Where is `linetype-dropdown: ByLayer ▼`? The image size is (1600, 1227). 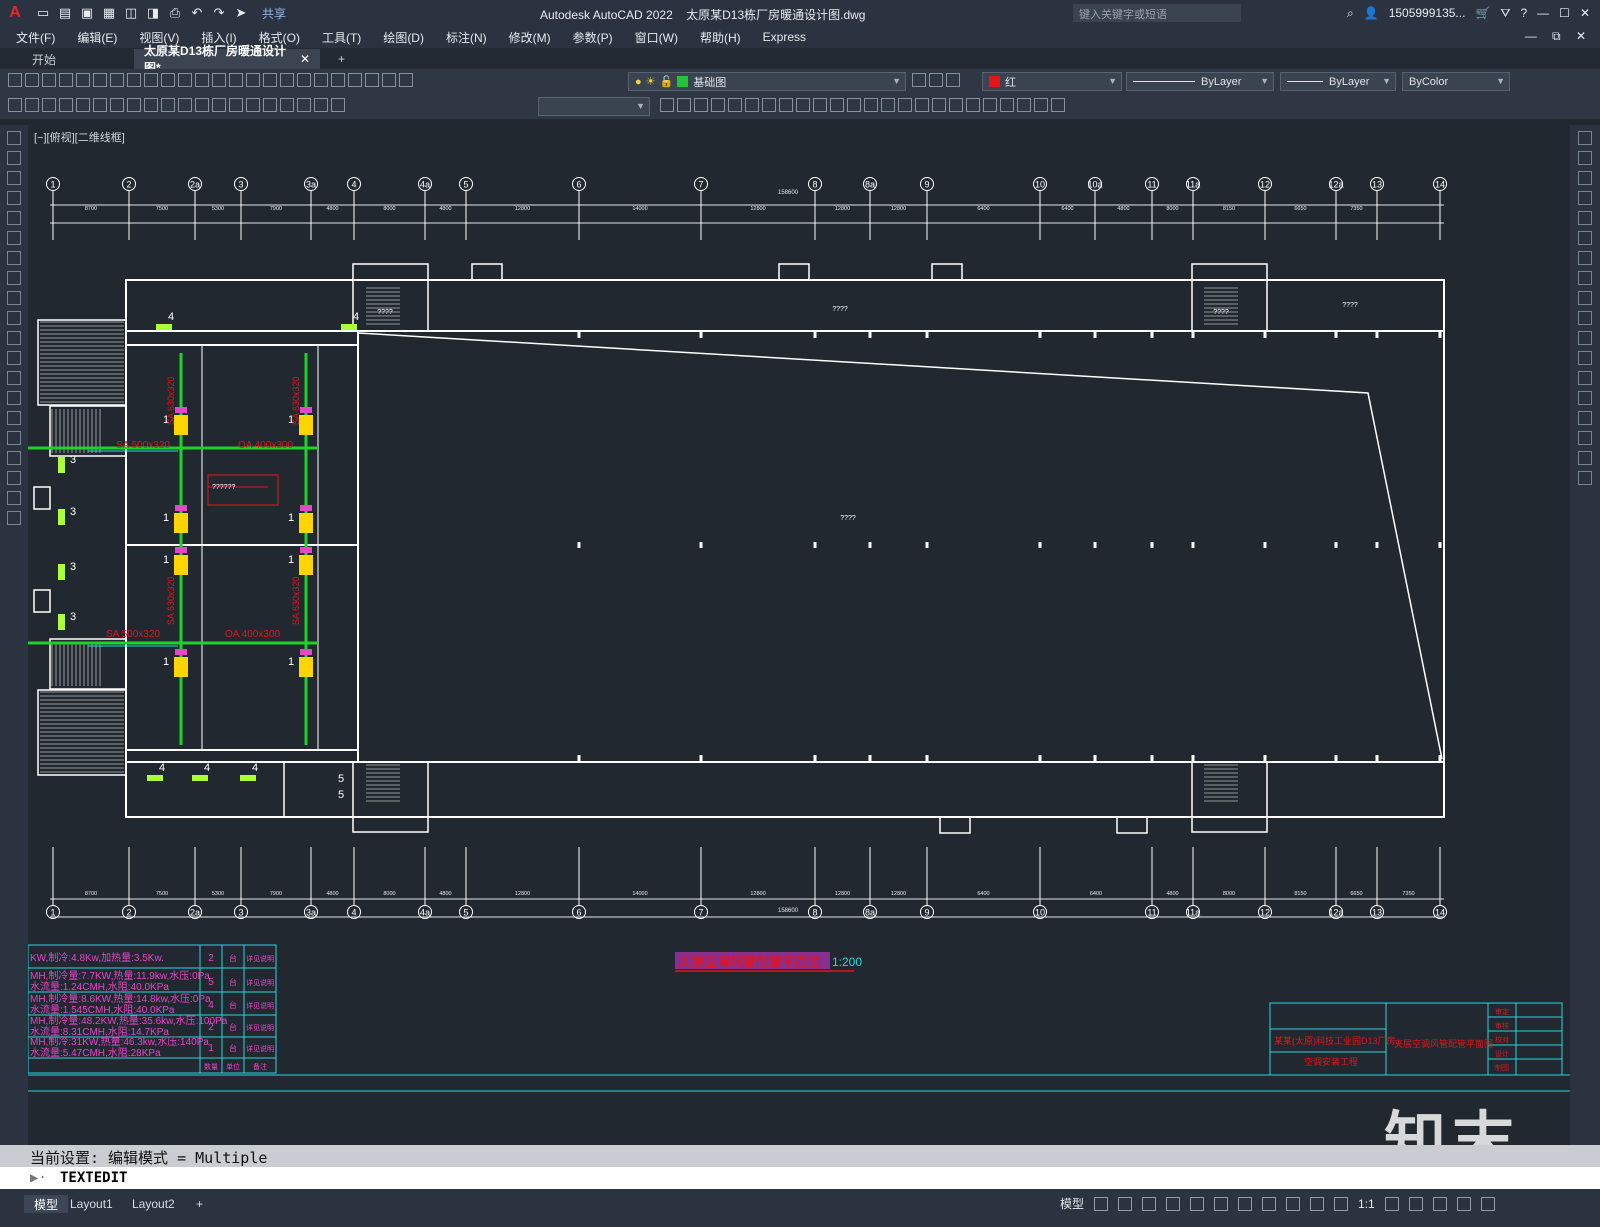
linetype-dropdown: ByLayer ▼ is located at coordinates (1200, 81).